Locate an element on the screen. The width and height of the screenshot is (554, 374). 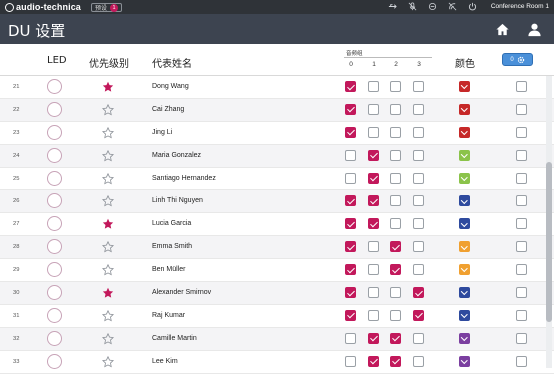
user-icon is located at coordinates (534, 29).